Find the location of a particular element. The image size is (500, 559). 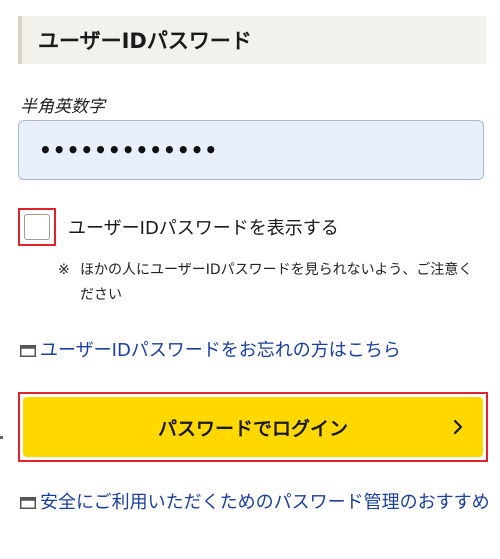

show-password-row: ユーザーIDパスワードを表示する is located at coordinates (178, 227).